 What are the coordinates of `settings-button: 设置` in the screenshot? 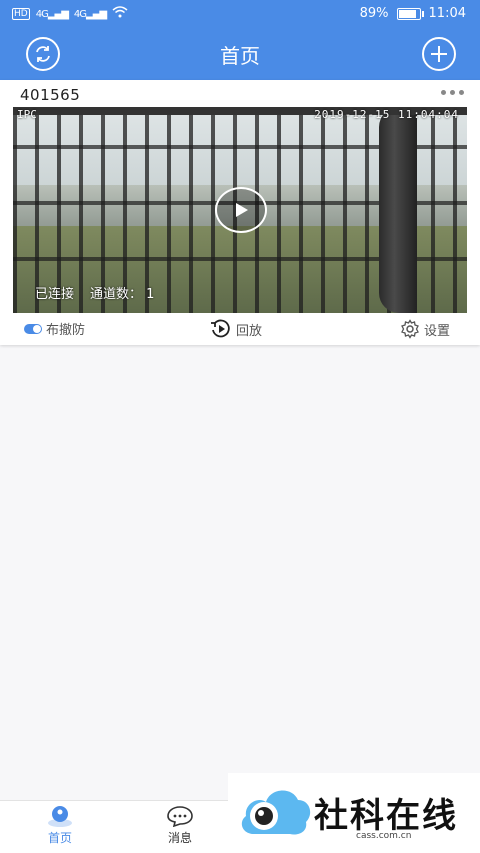 It's located at (425, 329).